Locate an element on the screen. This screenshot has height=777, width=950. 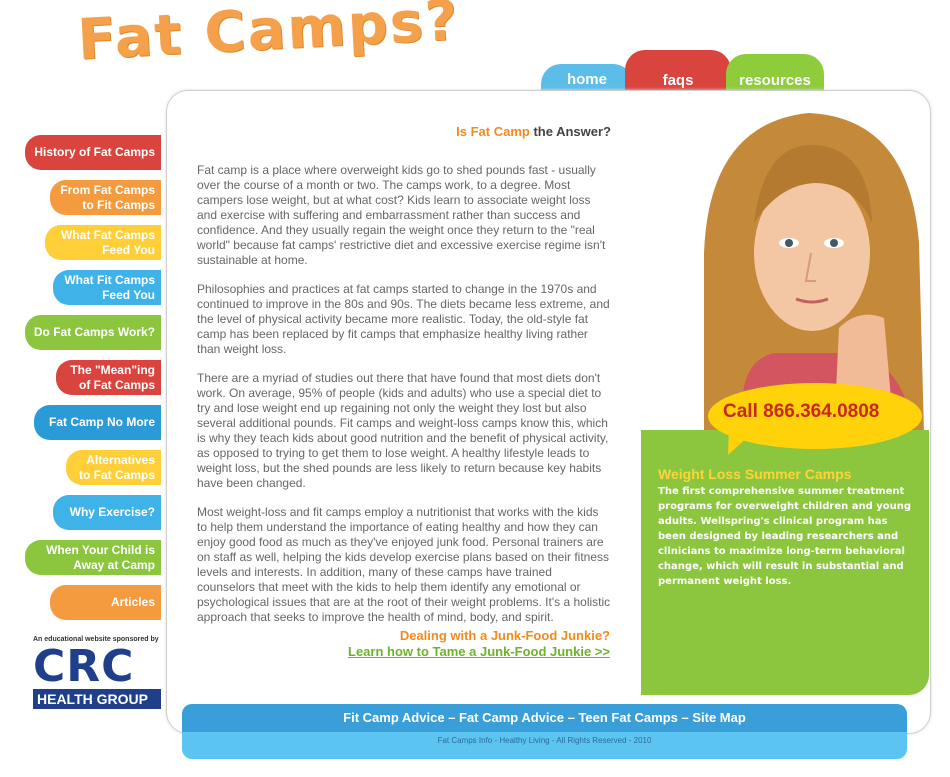
crc-logo: CRC is located at coordinates (97, 667).